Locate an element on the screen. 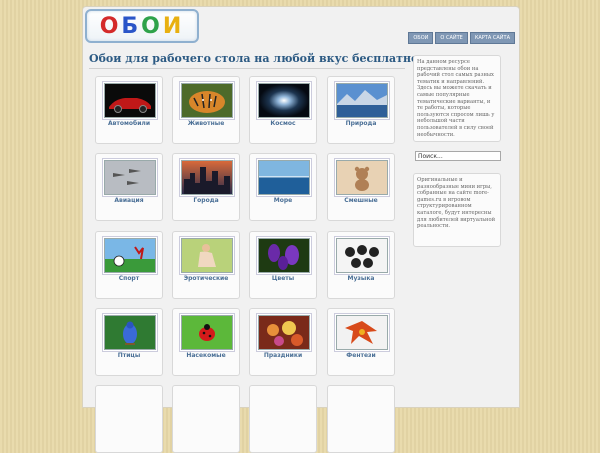 The image size is (600, 453). woman-icon is located at coordinates (207, 255).